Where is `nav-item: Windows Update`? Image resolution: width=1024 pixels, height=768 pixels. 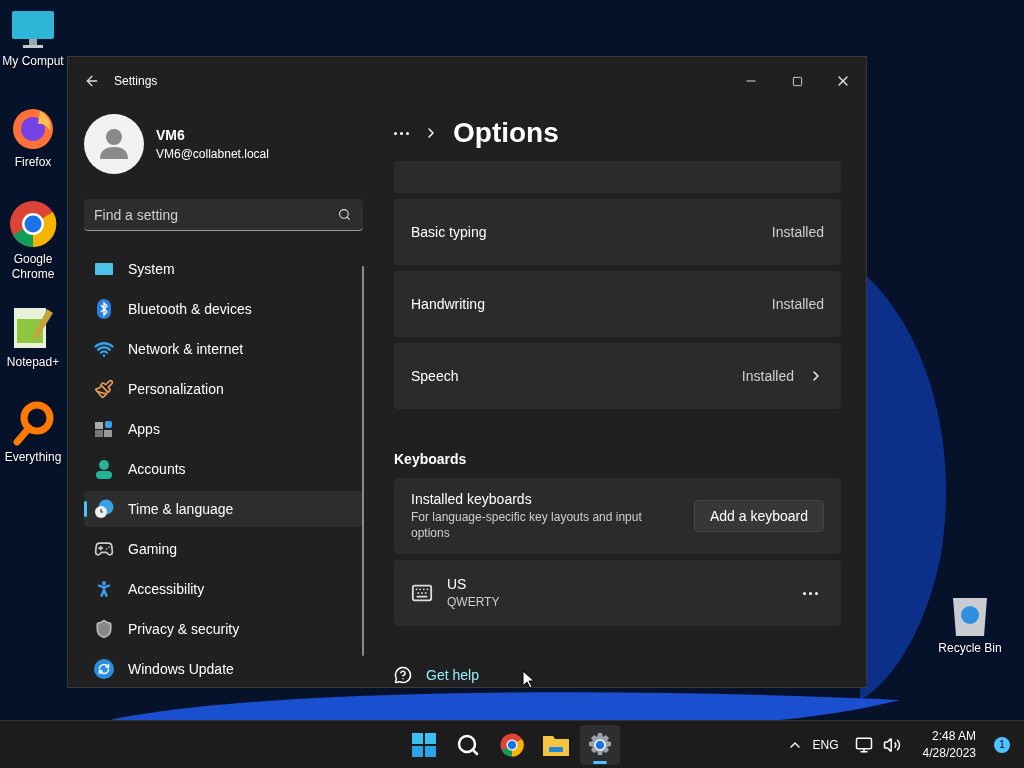
nav-item: Windows Update is located at coordinates (223, 669).